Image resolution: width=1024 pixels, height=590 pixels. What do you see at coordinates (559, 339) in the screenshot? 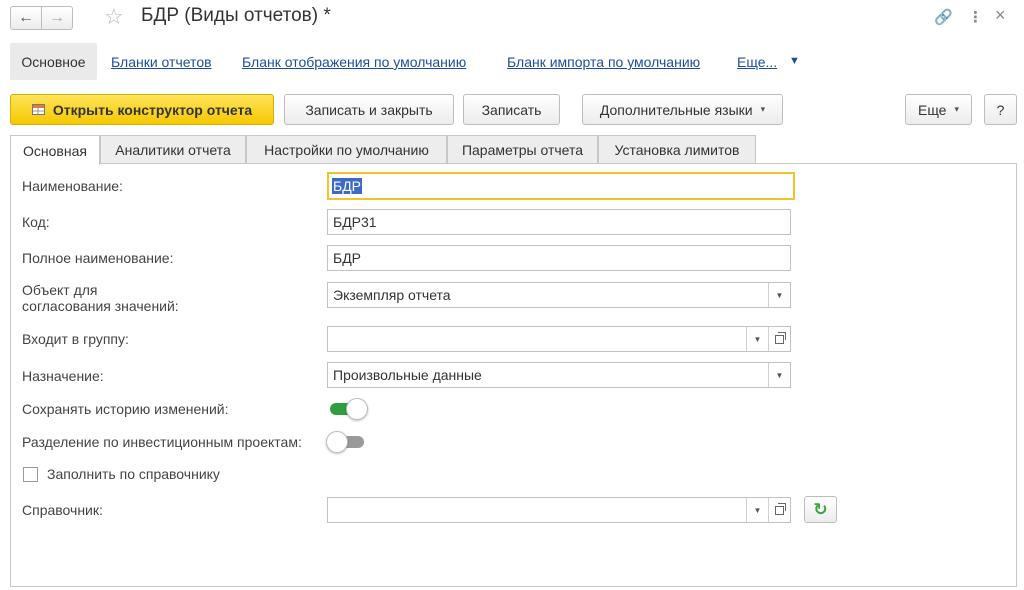
I see `group-field: ▼` at bounding box center [559, 339].